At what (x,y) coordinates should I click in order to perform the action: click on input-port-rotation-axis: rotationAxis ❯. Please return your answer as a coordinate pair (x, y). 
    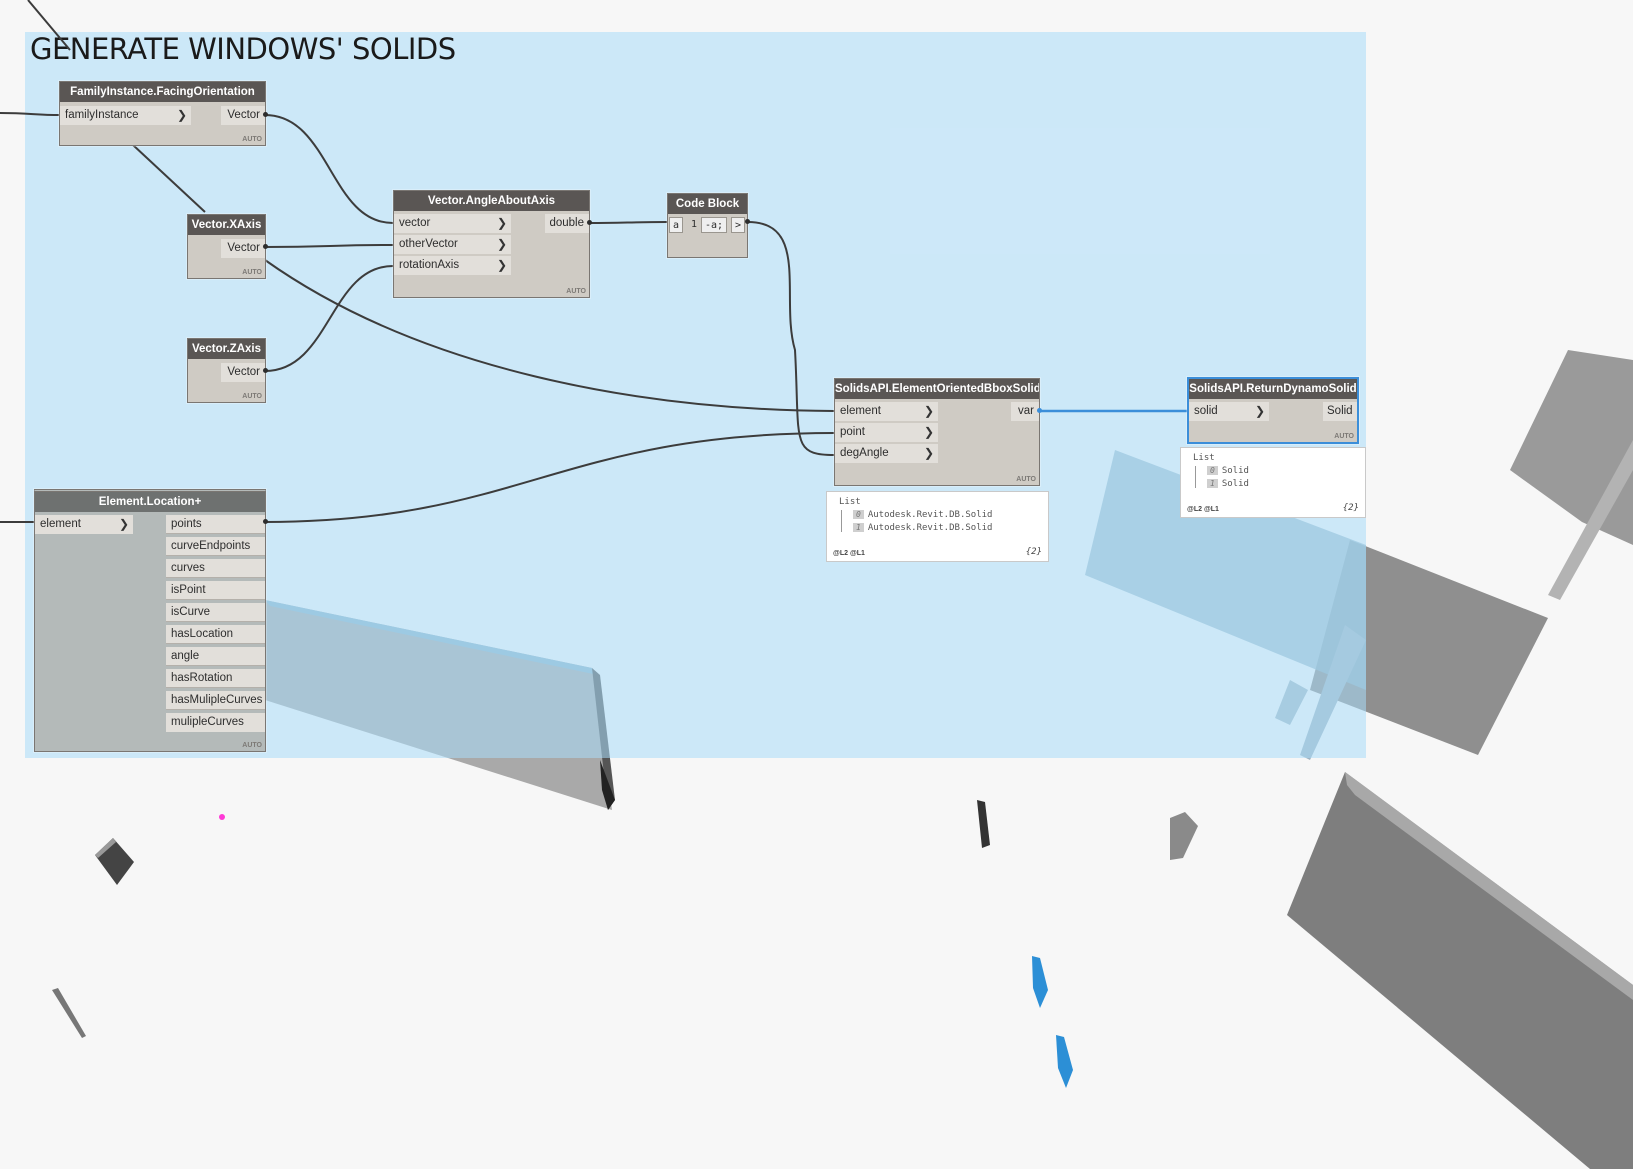
    Looking at the image, I should click on (452, 265).